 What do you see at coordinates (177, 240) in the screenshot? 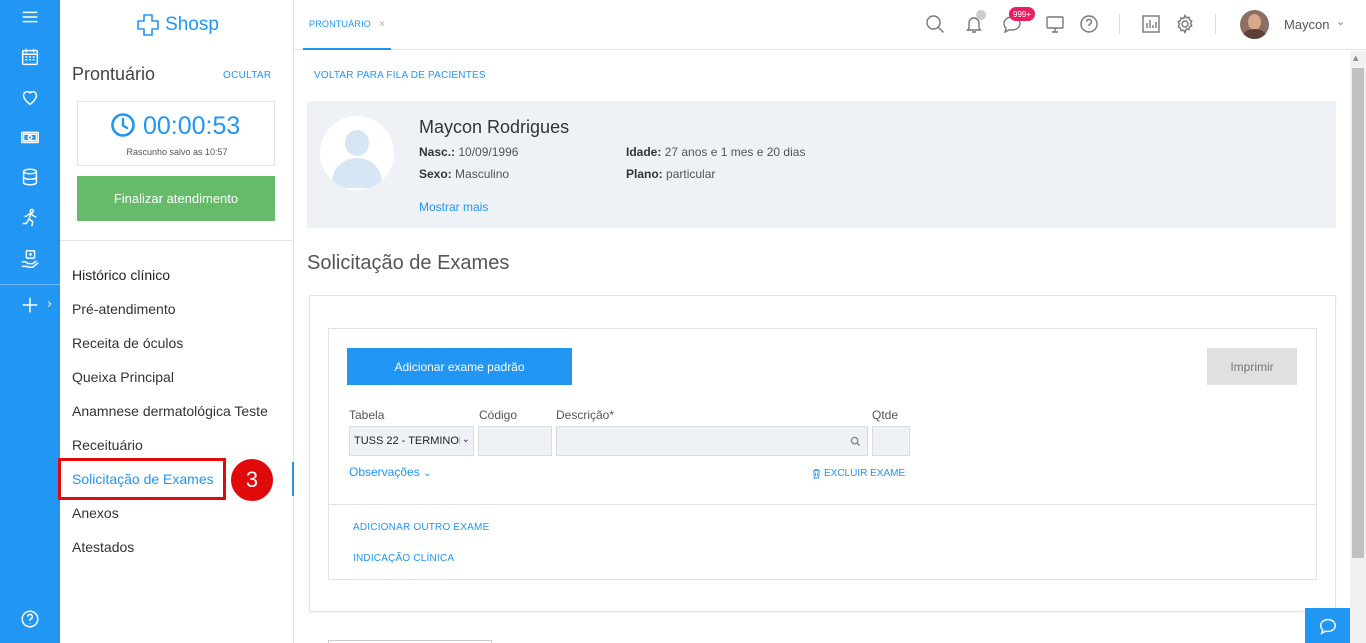
I see `sidebar-divider` at bounding box center [177, 240].